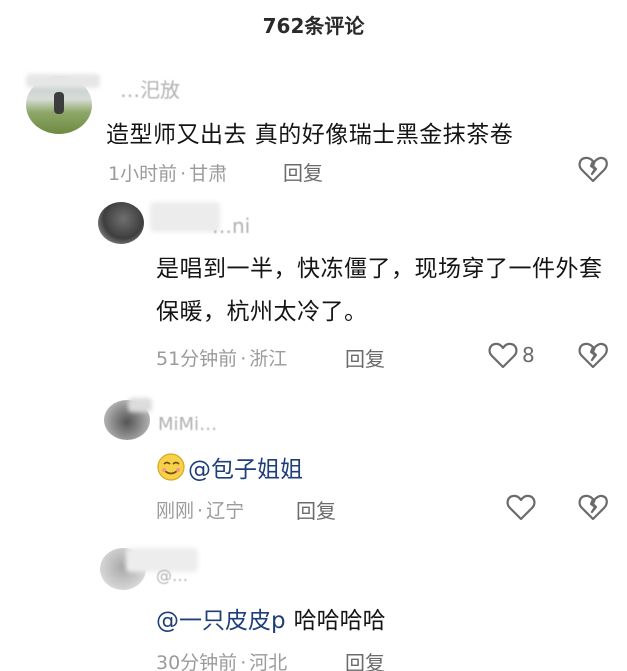  I want to click on comment-location: 河北, so click(268, 661).